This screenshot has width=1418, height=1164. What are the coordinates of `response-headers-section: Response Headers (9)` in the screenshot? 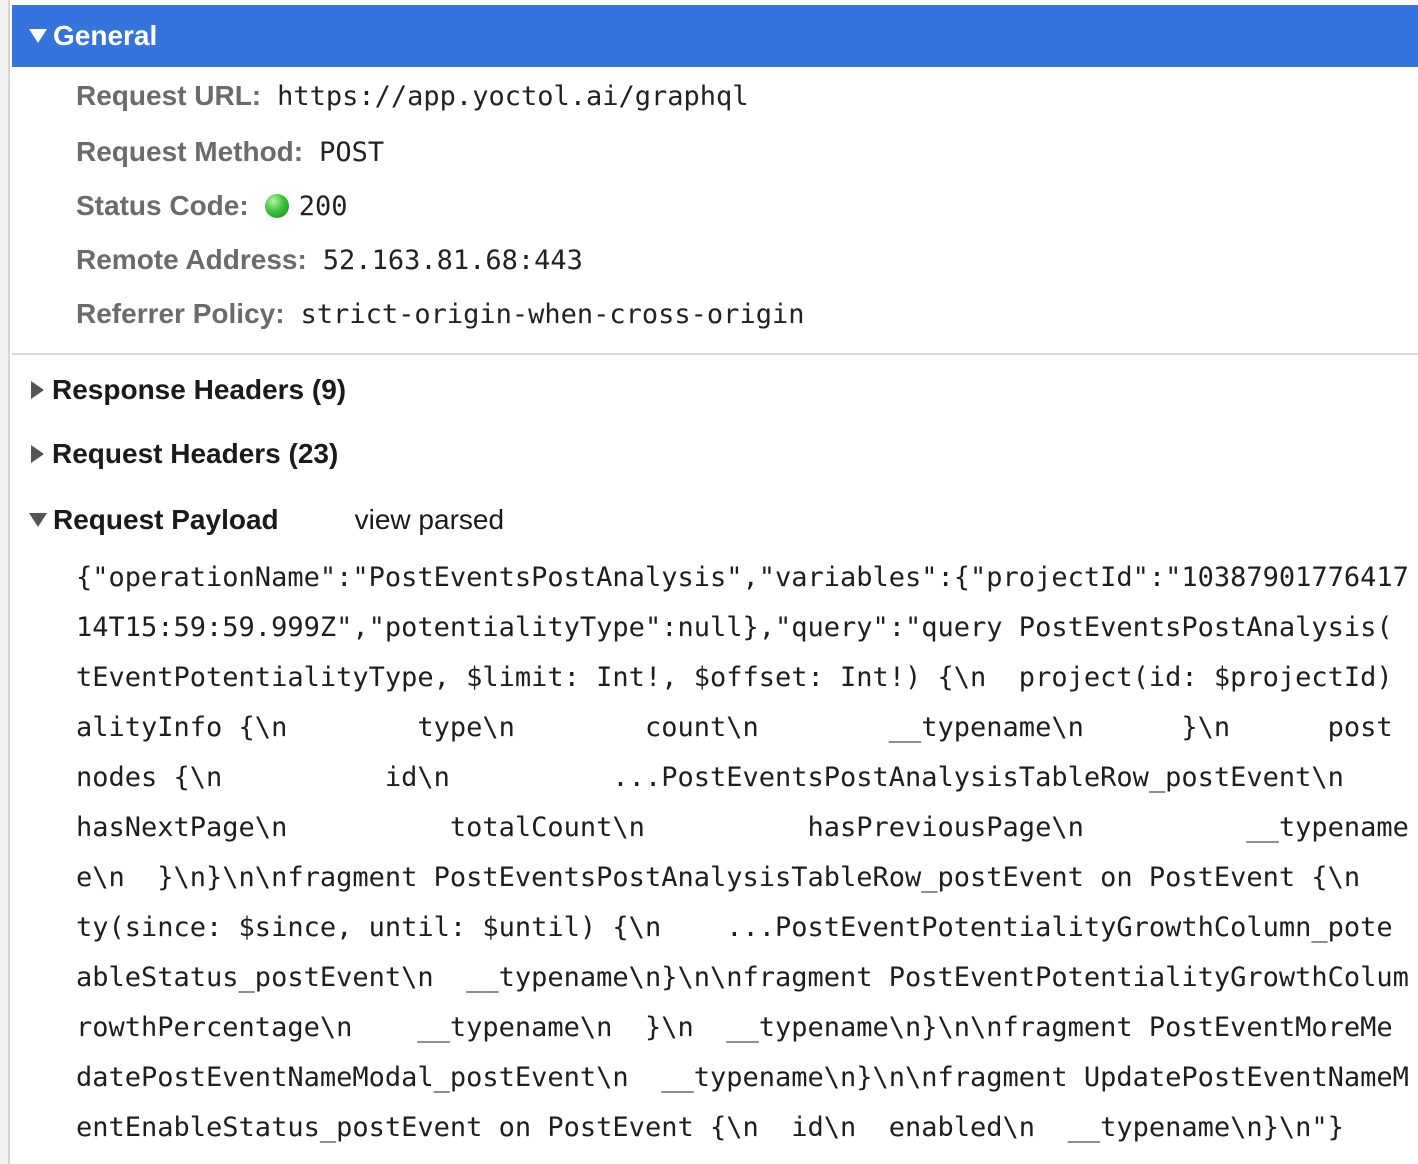 It's located at (179, 390).